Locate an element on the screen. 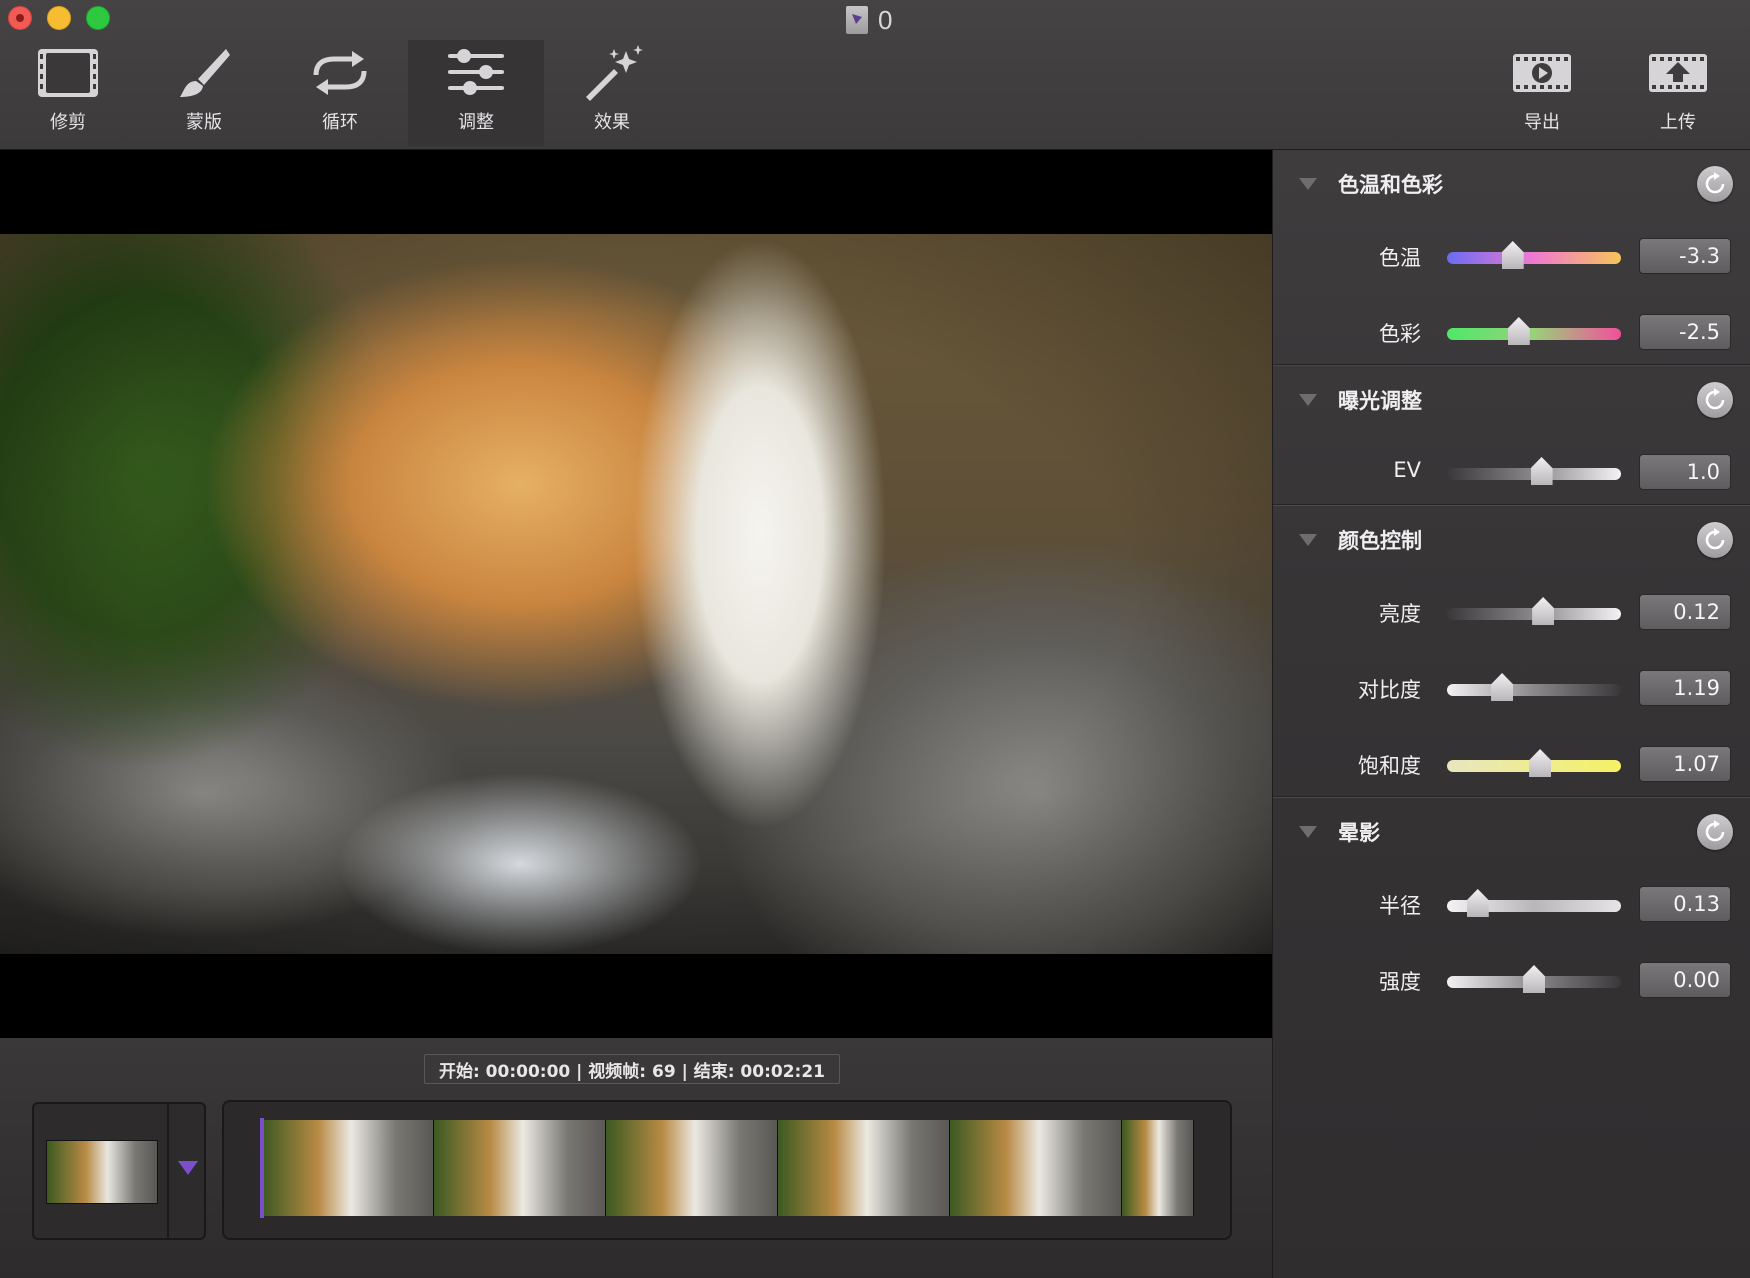 Image resolution: width=1750 pixels, height=1278 pixels. trim-label: 修剪 is located at coordinates (68, 122).